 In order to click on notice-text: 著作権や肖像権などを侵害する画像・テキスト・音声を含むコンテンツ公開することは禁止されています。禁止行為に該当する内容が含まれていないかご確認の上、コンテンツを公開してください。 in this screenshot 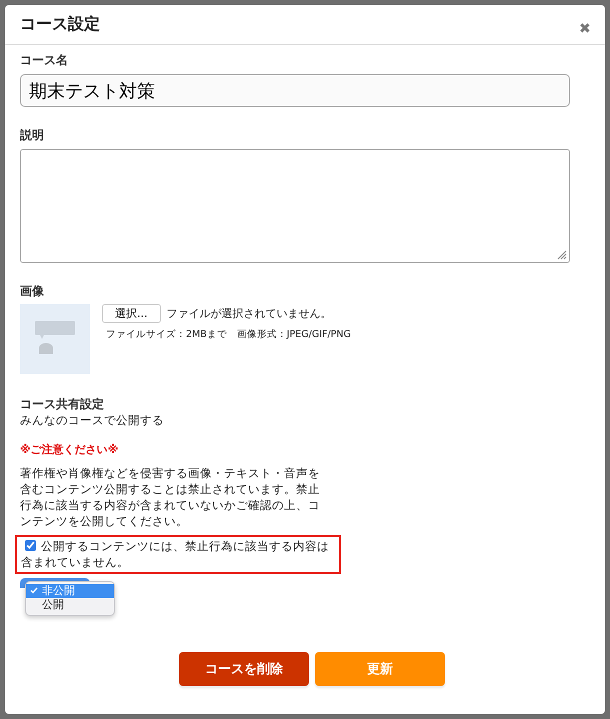, I will do `click(170, 497)`.